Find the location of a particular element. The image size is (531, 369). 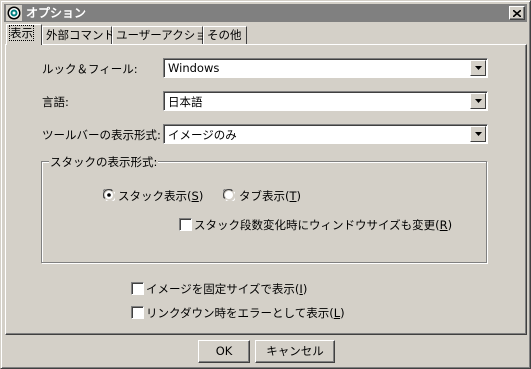

radio-tab-display-text: タブ表示( is located at coordinates (264, 196).